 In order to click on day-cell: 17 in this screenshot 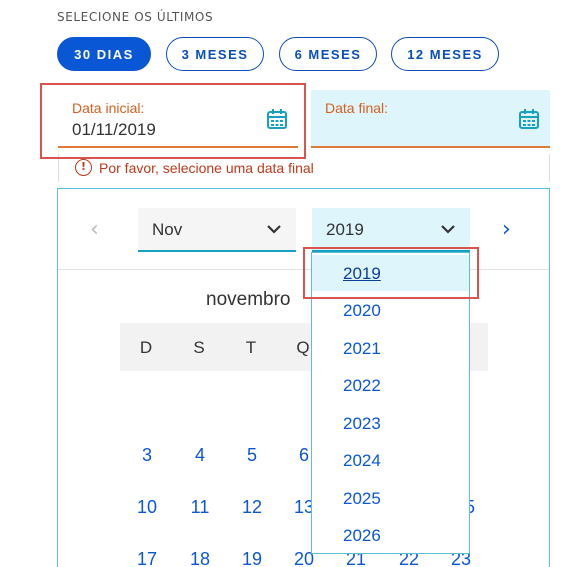, I will do `click(147, 558)`.